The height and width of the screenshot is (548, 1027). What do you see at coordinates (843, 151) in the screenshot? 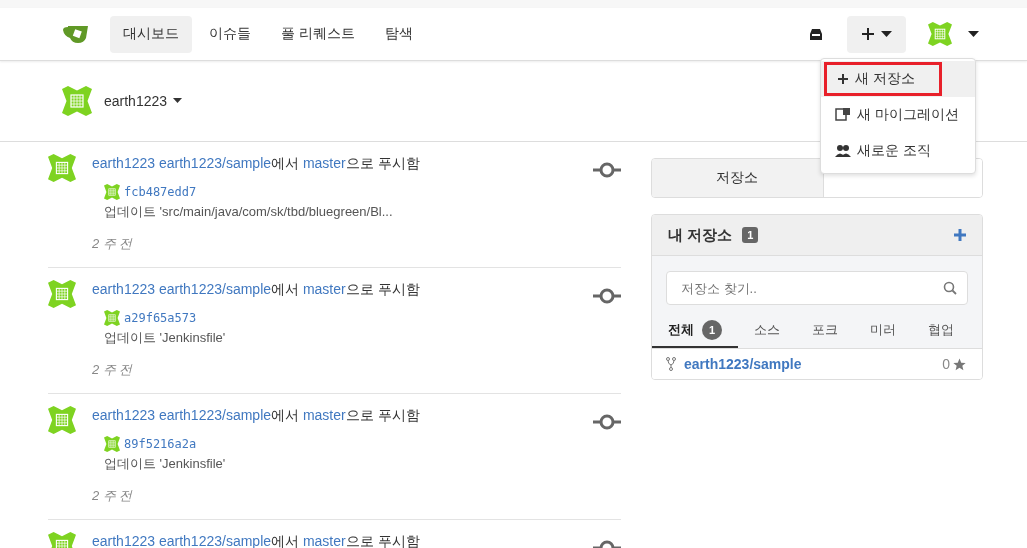
I see `people-icon` at bounding box center [843, 151].